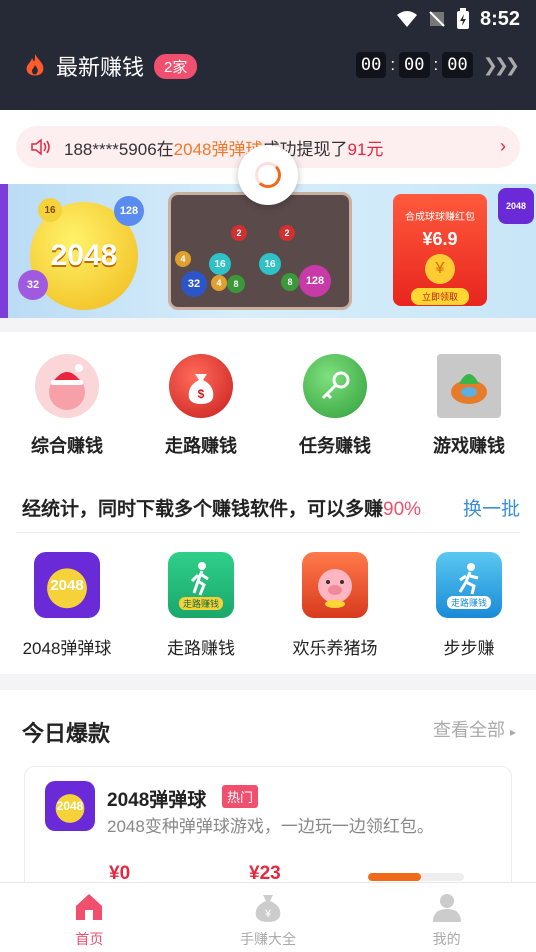  Describe the element at coordinates (406, 19) in the screenshot. I see `wifi-icon` at that location.